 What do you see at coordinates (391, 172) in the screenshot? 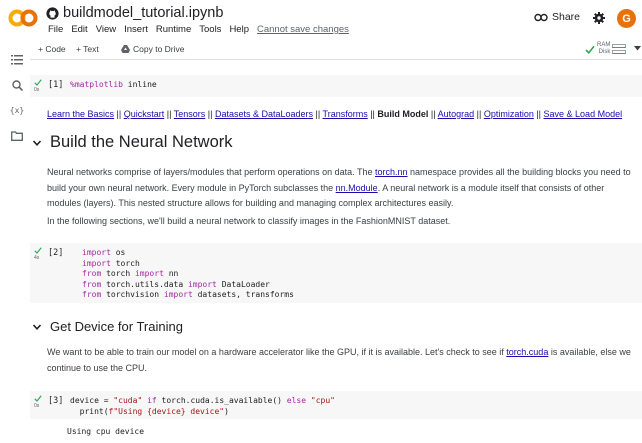
I see `torch-nn-link: torch.nn` at bounding box center [391, 172].